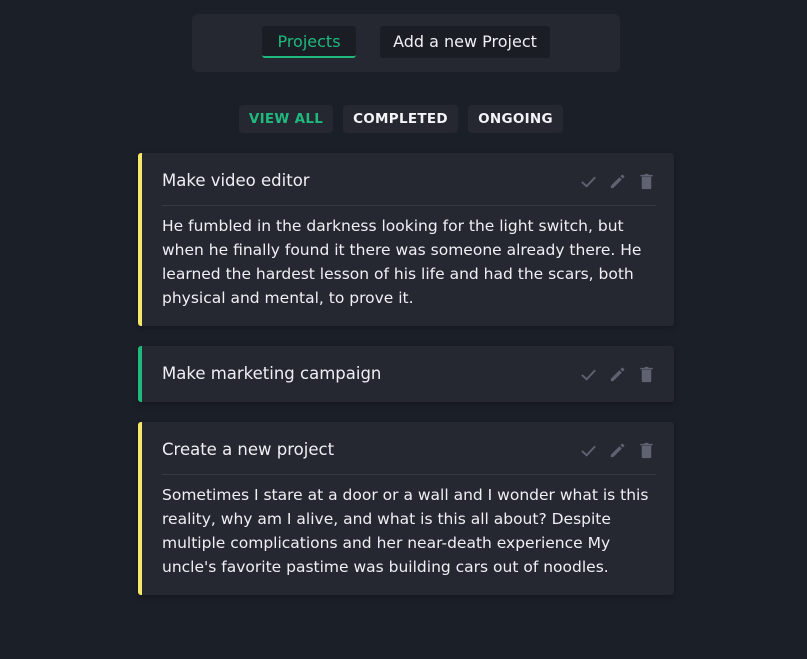 Image resolution: width=807 pixels, height=659 pixels. I want to click on top-nav: Projects Add a new Project, so click(406, 43).